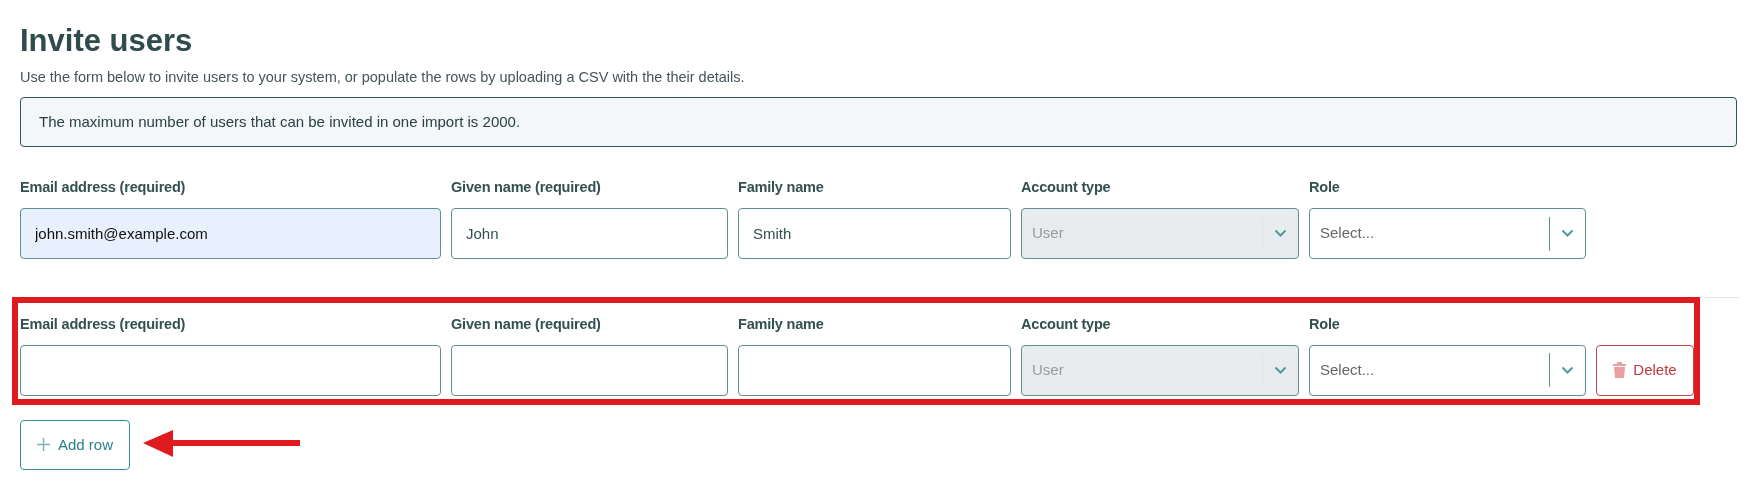  Describe the element at coordinates (43, 445) in the screenshot. I see `plus-icon` at that location.